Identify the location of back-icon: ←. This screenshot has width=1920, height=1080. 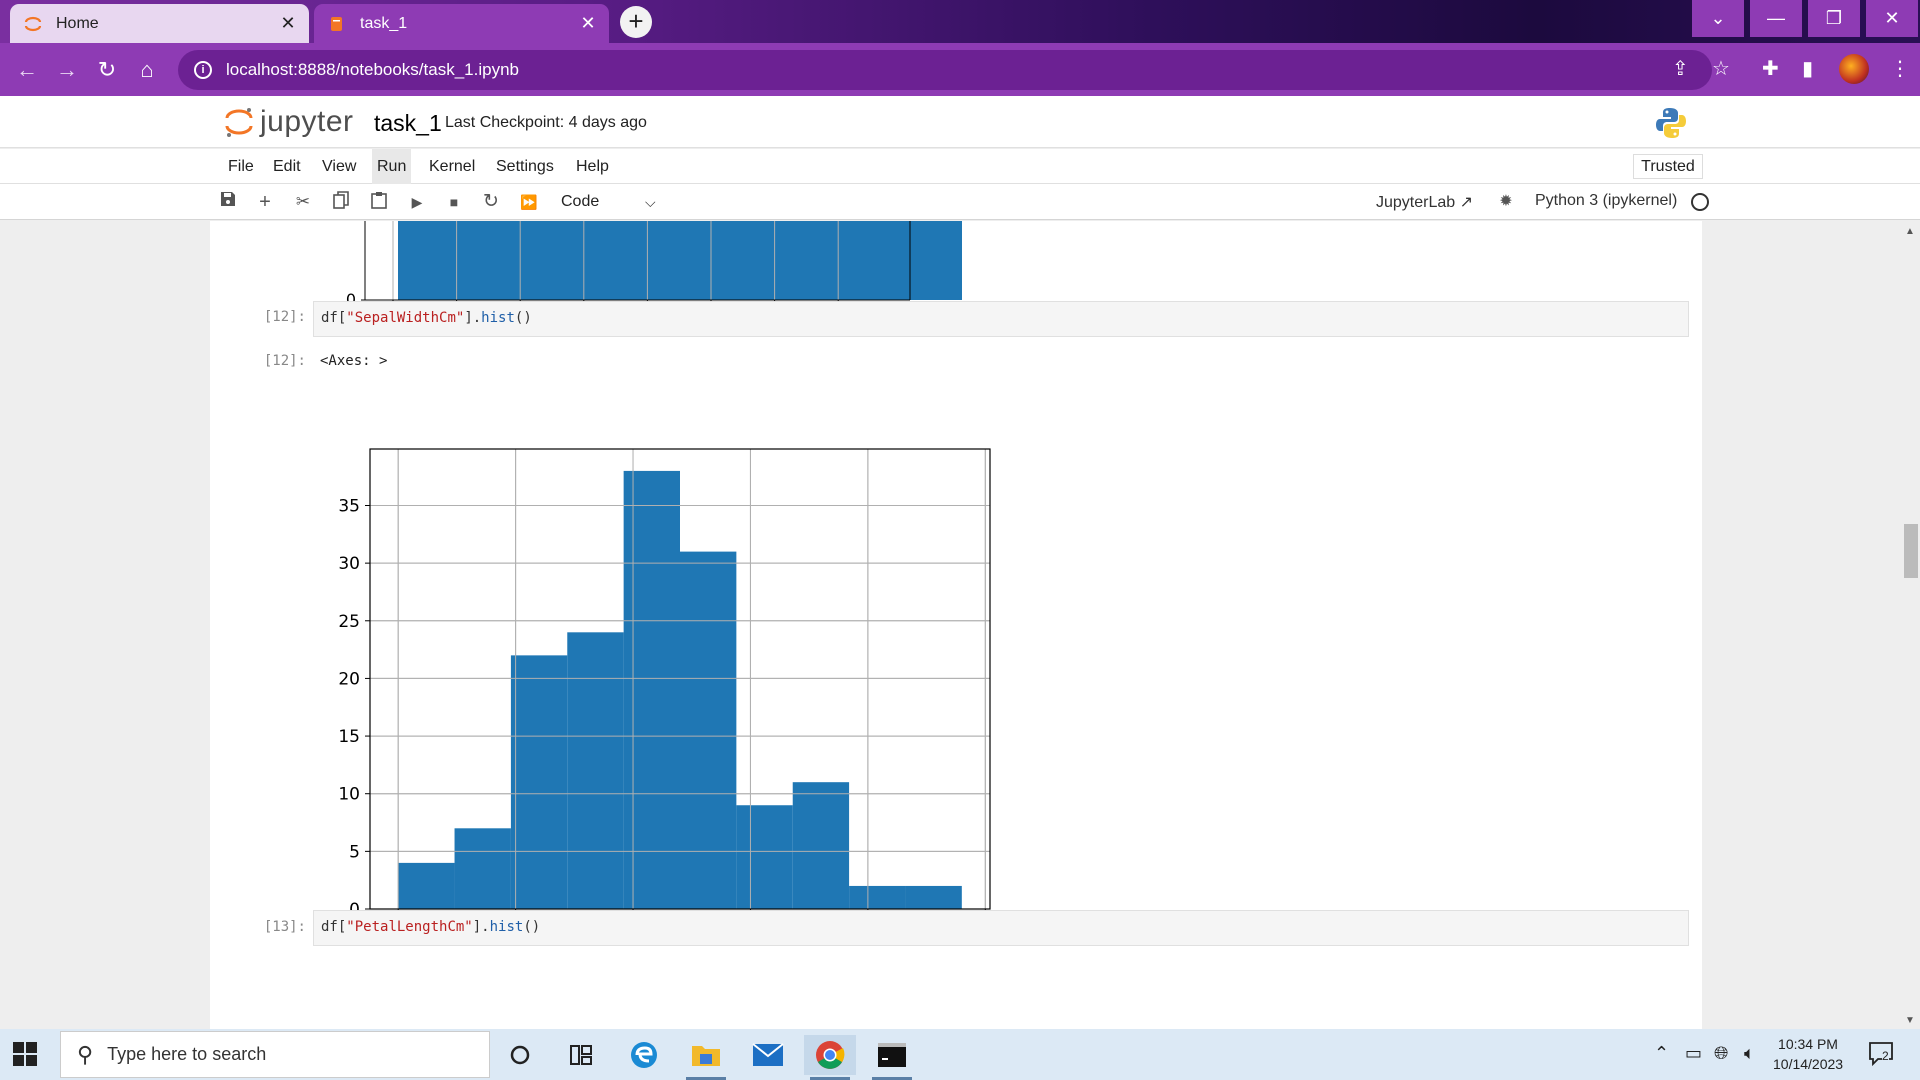
(27, 70).